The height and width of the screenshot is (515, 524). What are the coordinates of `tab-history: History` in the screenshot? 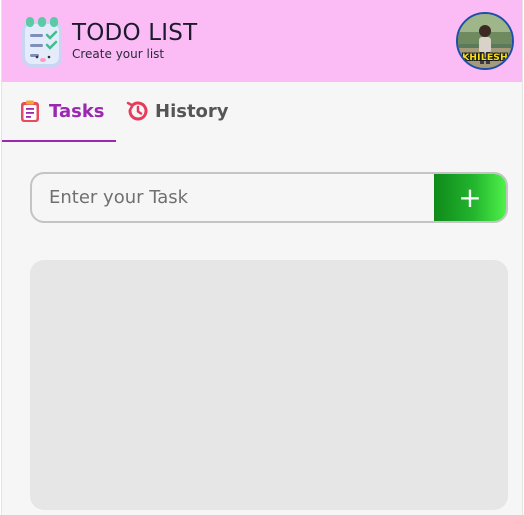 It's located at (175, 112).